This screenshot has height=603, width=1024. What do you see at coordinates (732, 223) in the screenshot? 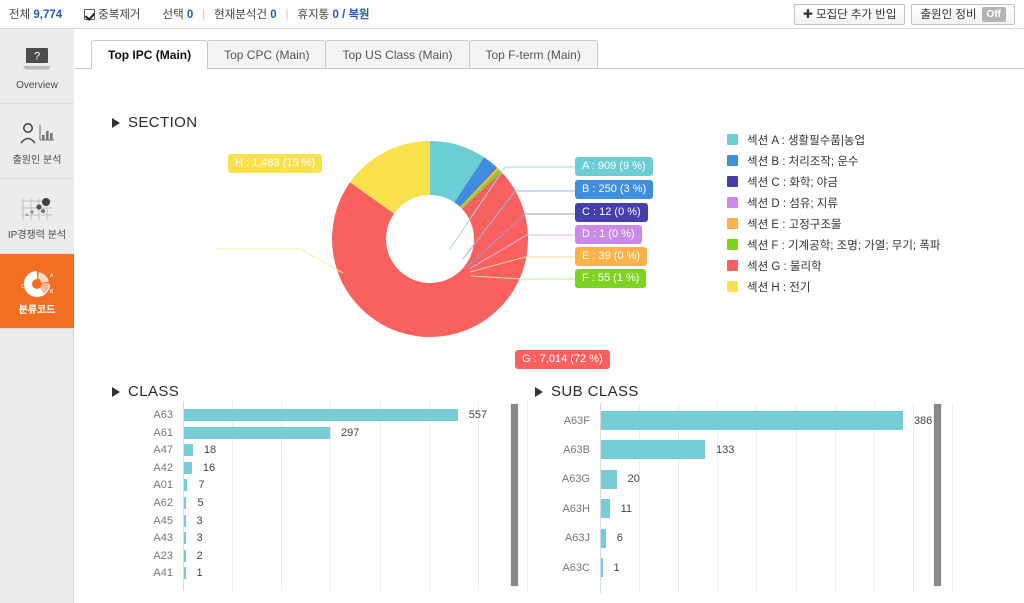
I see `legend-swatch-e` at bounding box center [732, 223].